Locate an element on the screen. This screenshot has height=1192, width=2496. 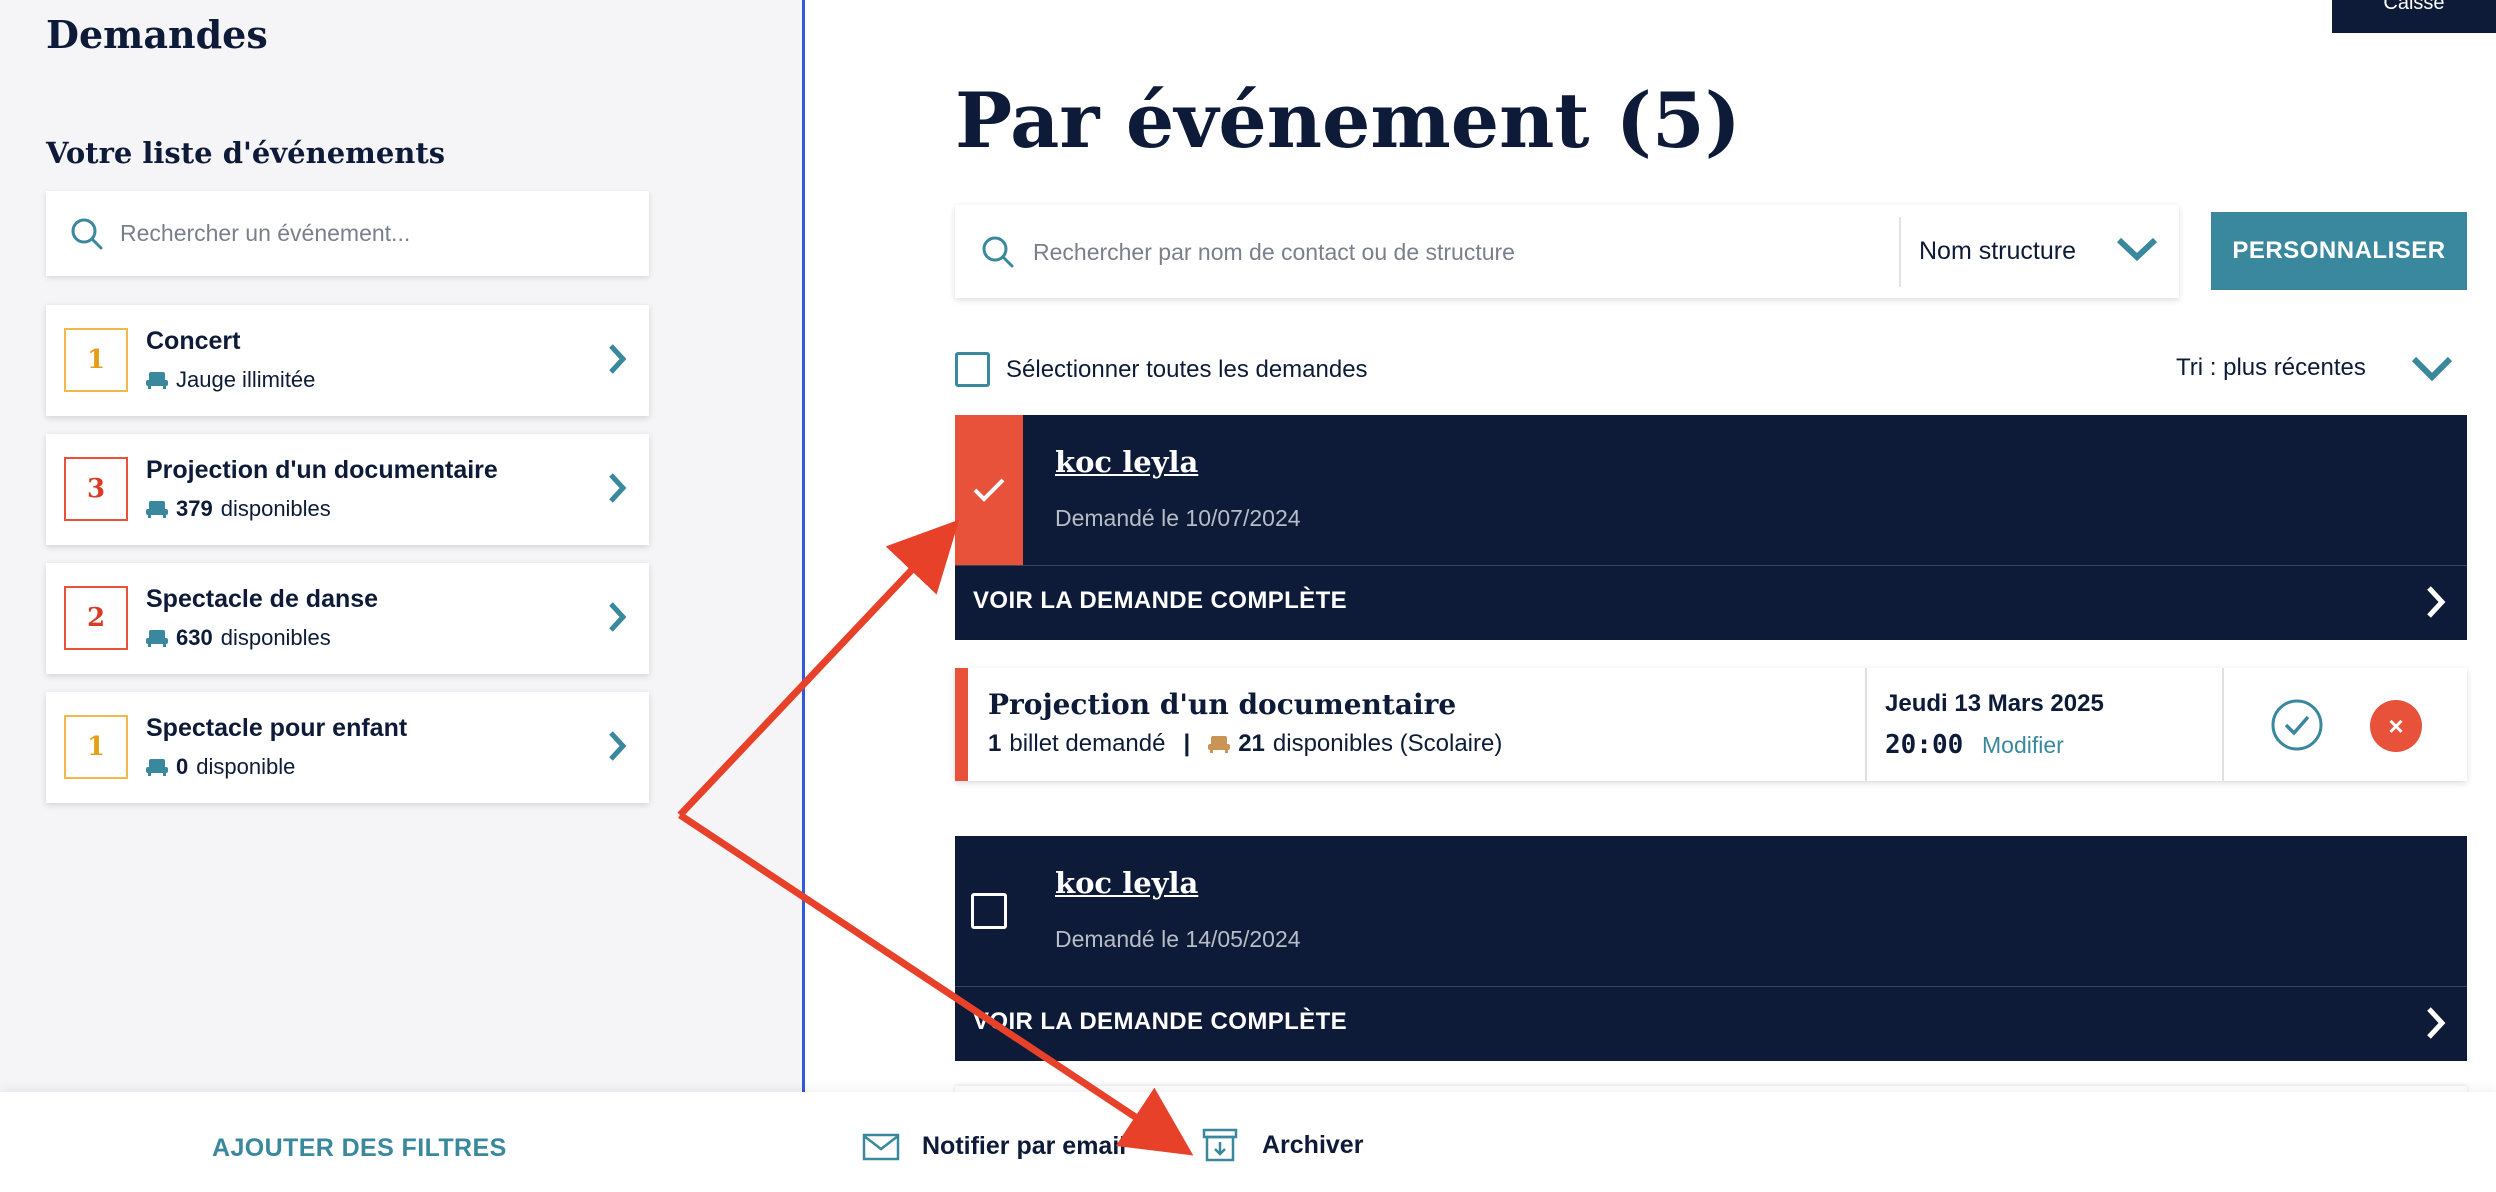
reject-close-icon: × is located at coordinates (2396, 726).